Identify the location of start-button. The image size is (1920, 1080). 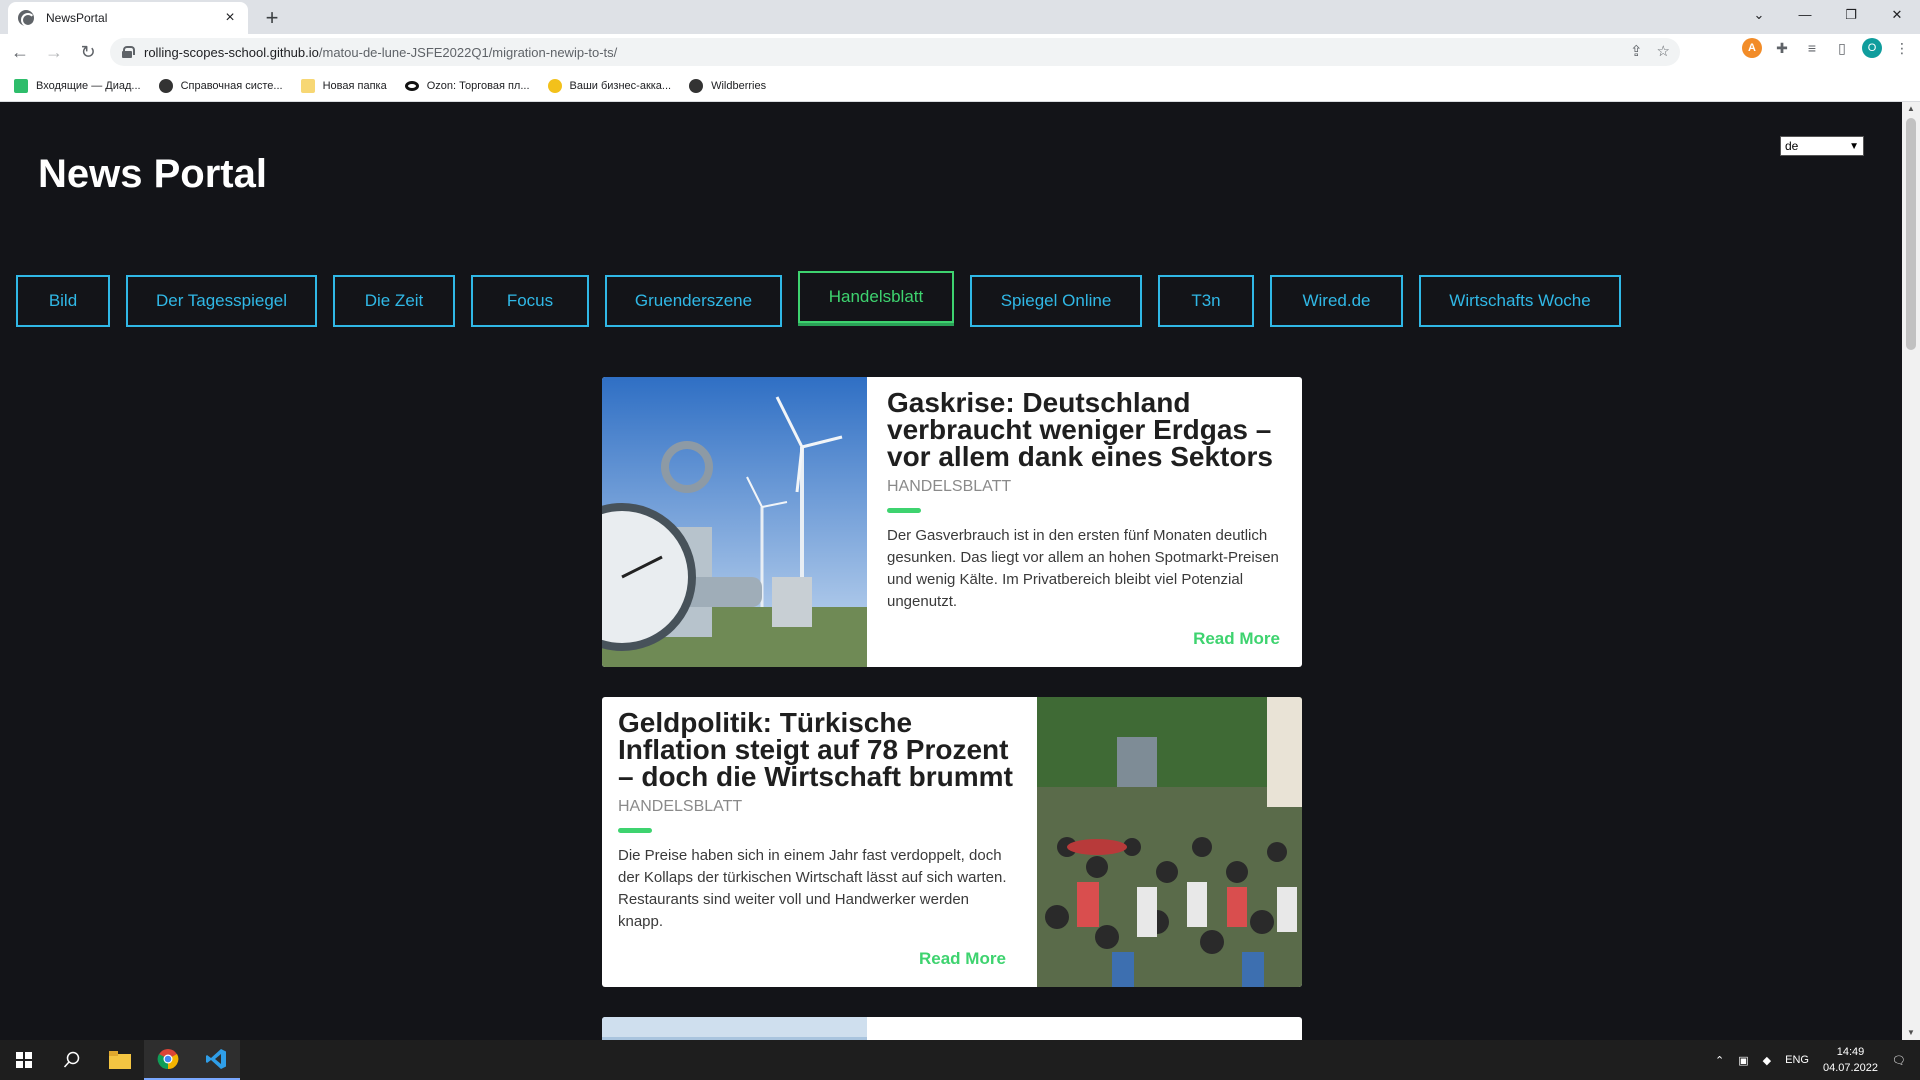
(24, 1060).